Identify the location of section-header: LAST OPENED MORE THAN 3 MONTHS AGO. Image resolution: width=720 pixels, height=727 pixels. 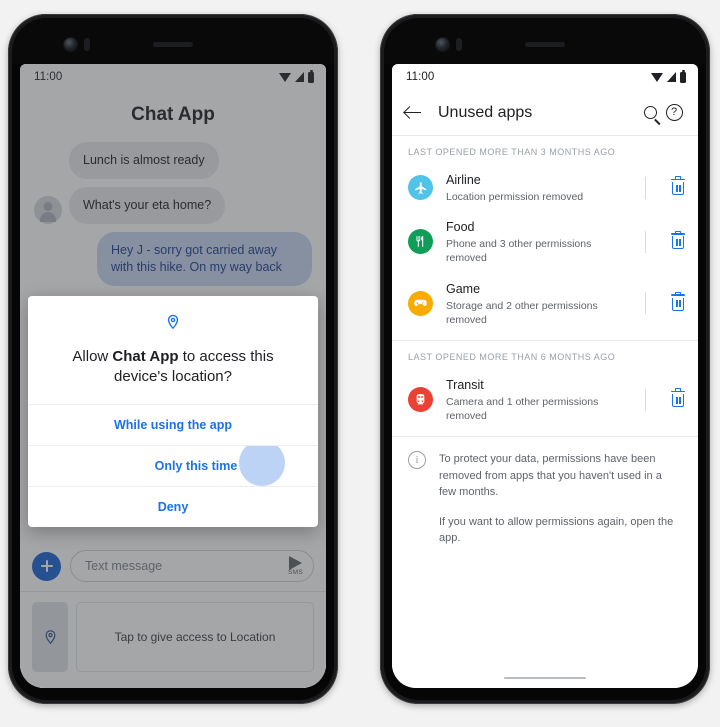
(512, 152).